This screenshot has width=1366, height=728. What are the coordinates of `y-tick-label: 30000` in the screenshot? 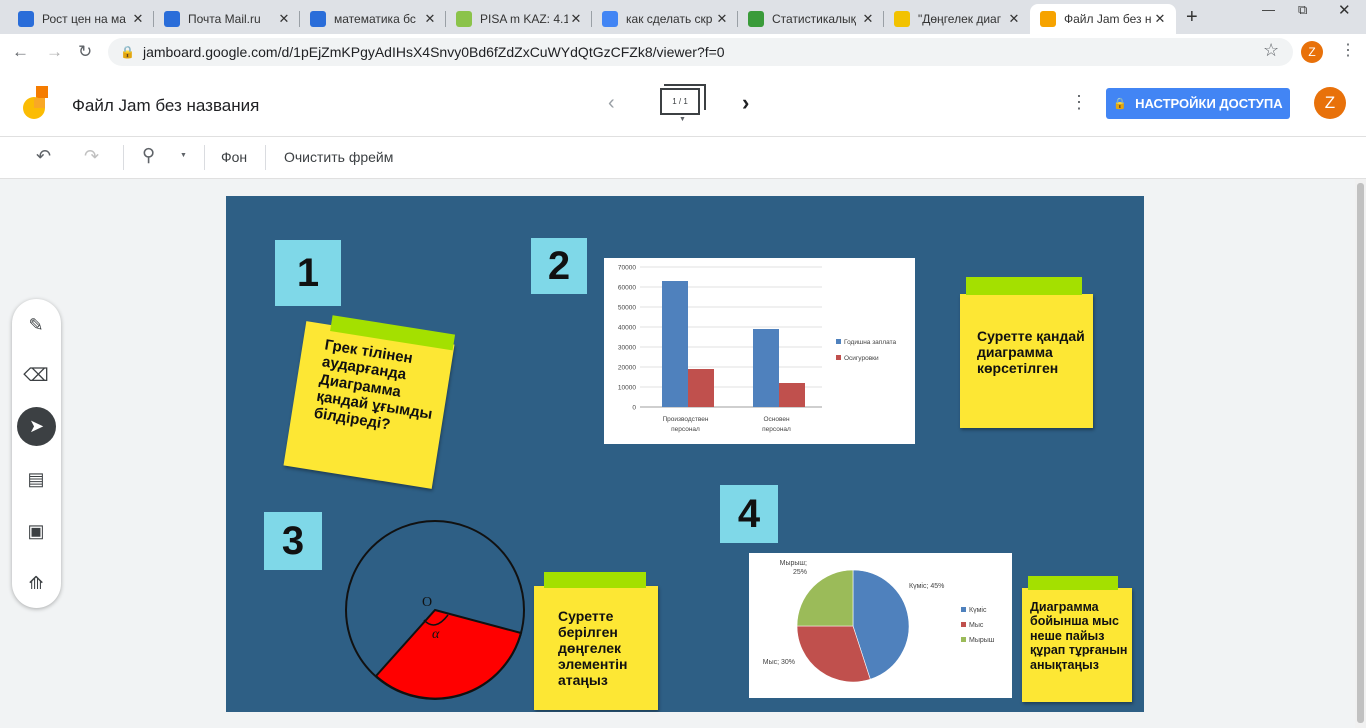 It's located at (627, 348).